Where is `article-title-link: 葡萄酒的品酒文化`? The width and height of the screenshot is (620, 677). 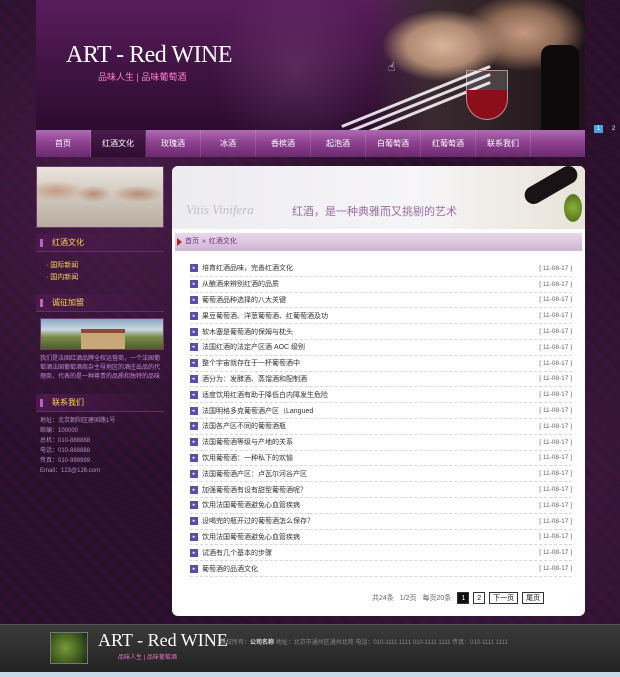 article-title-link: 葡萄酒的品酒文化 is located at coordinates (370, 569).